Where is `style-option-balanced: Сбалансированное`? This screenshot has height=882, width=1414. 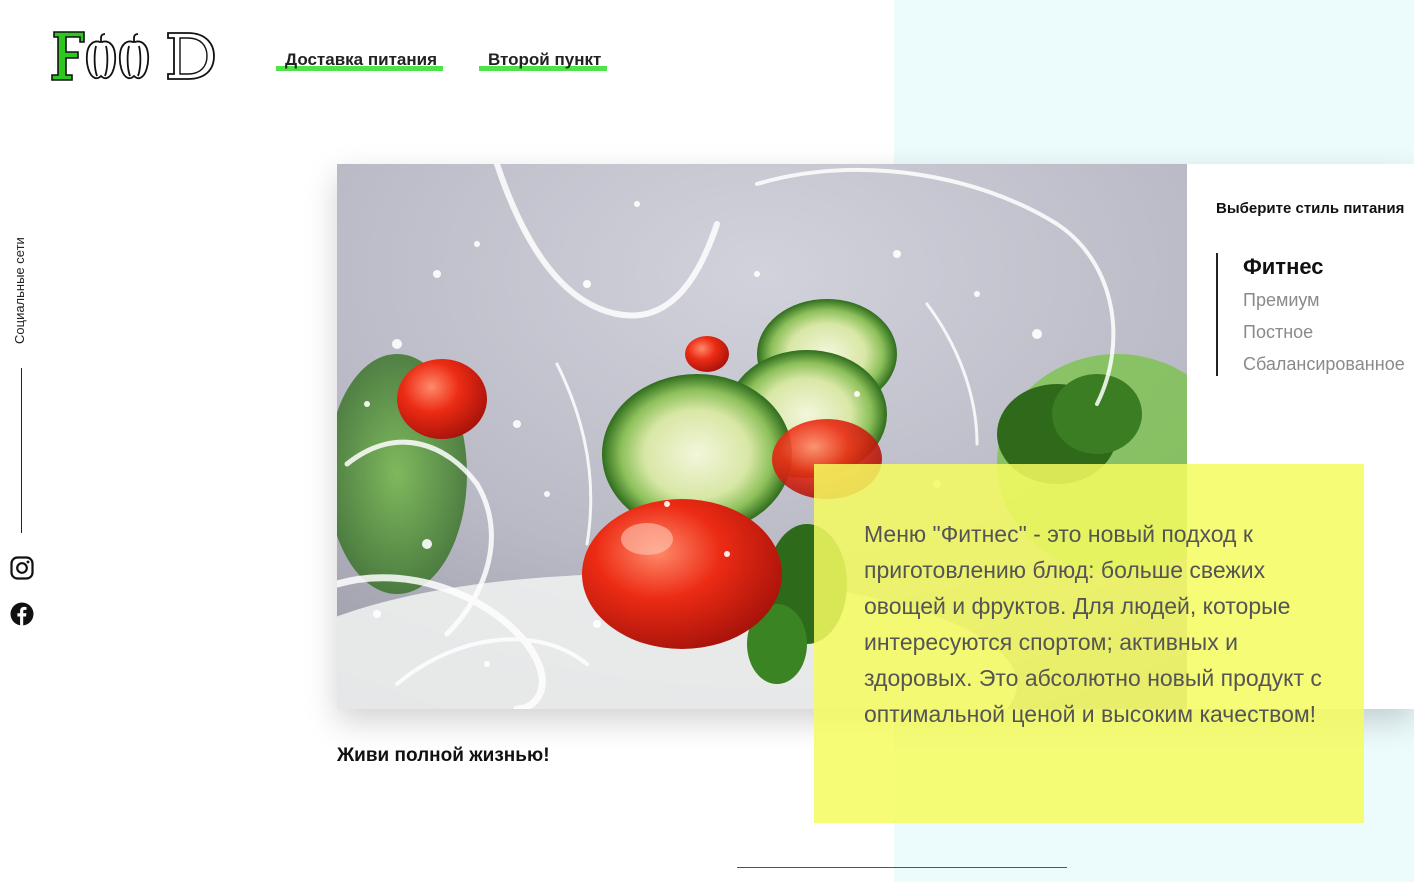
style-option-balanced: Сбалансированное is located at coordinates (1324, 364).